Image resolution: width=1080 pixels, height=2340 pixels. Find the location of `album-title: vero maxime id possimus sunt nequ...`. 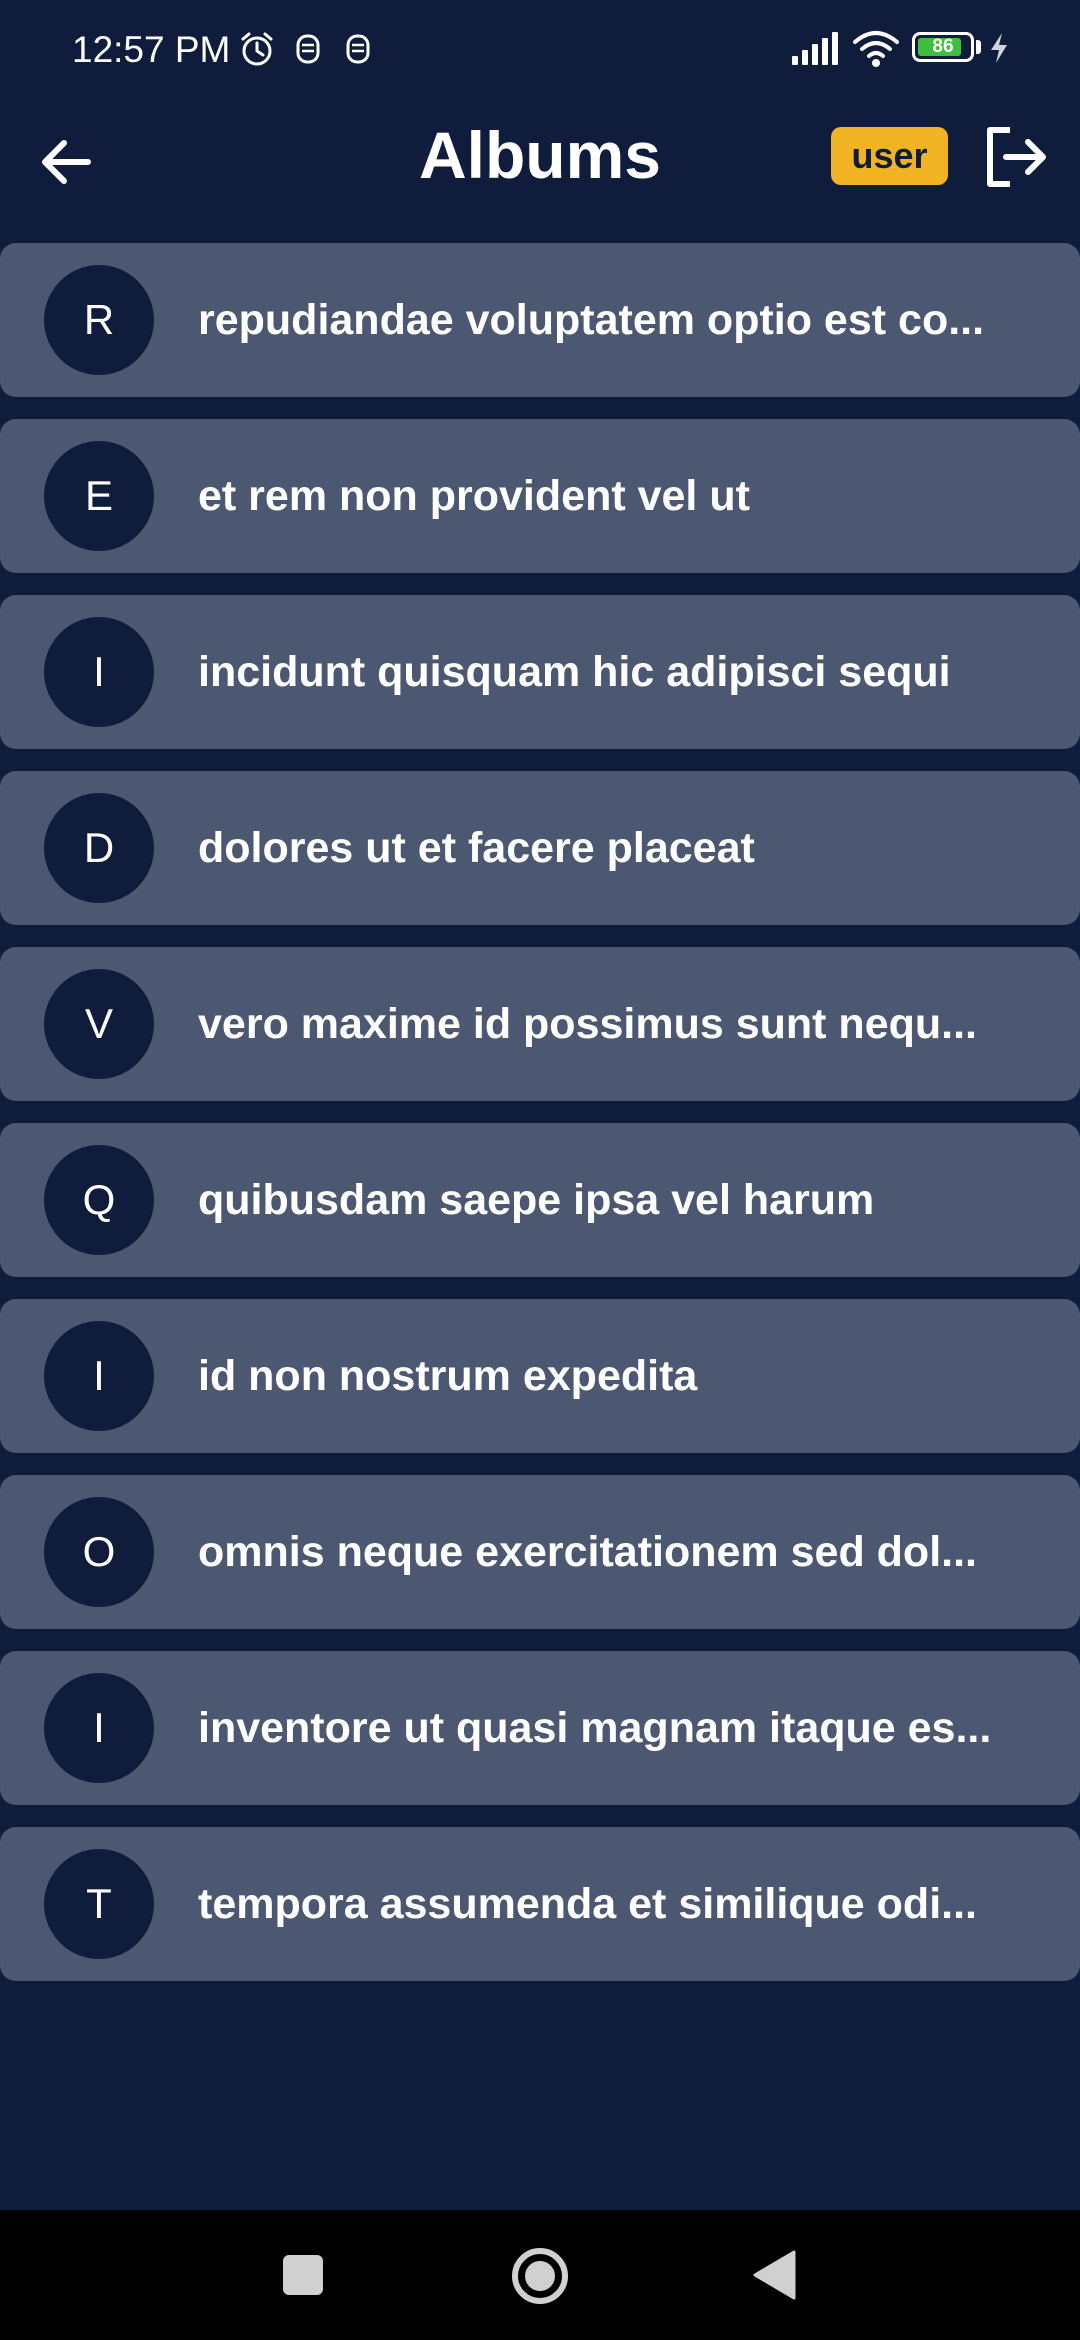

album-title: vero maxime id possimus sunt nequ... is located at coordinates (587, 1024).